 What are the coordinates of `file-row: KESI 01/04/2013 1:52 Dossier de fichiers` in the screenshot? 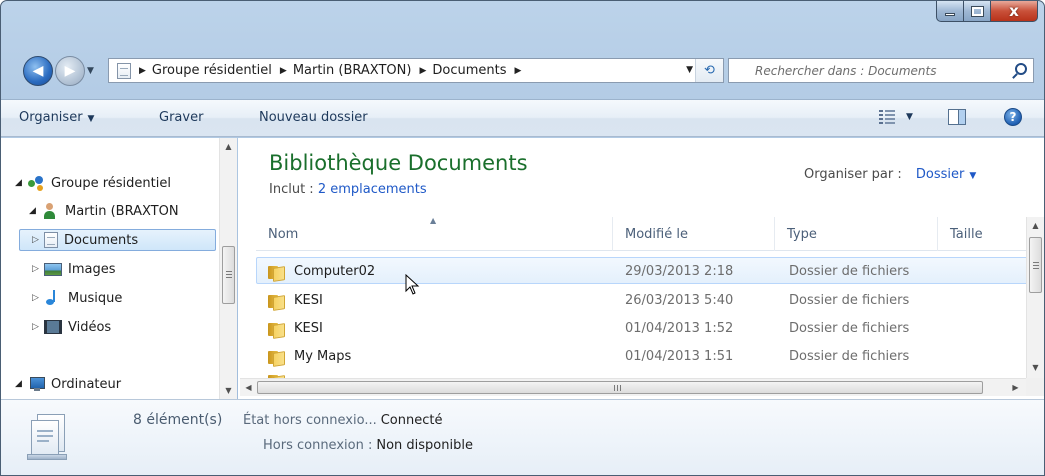 It's located at (649, 328).